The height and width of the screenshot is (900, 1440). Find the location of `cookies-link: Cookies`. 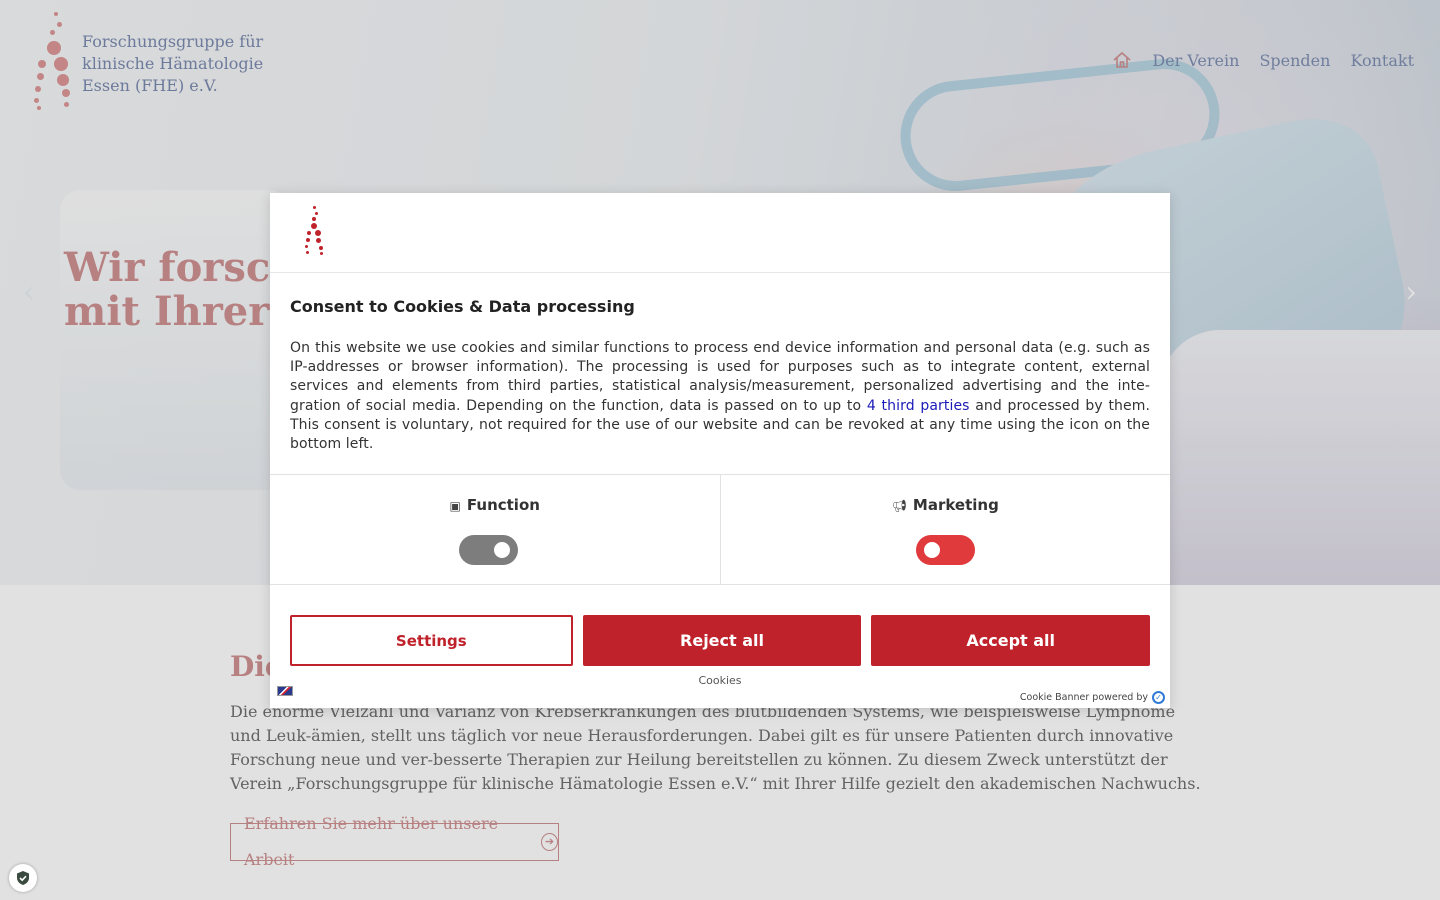

cookies-link: Cookies is located at coordinates (720, 680).